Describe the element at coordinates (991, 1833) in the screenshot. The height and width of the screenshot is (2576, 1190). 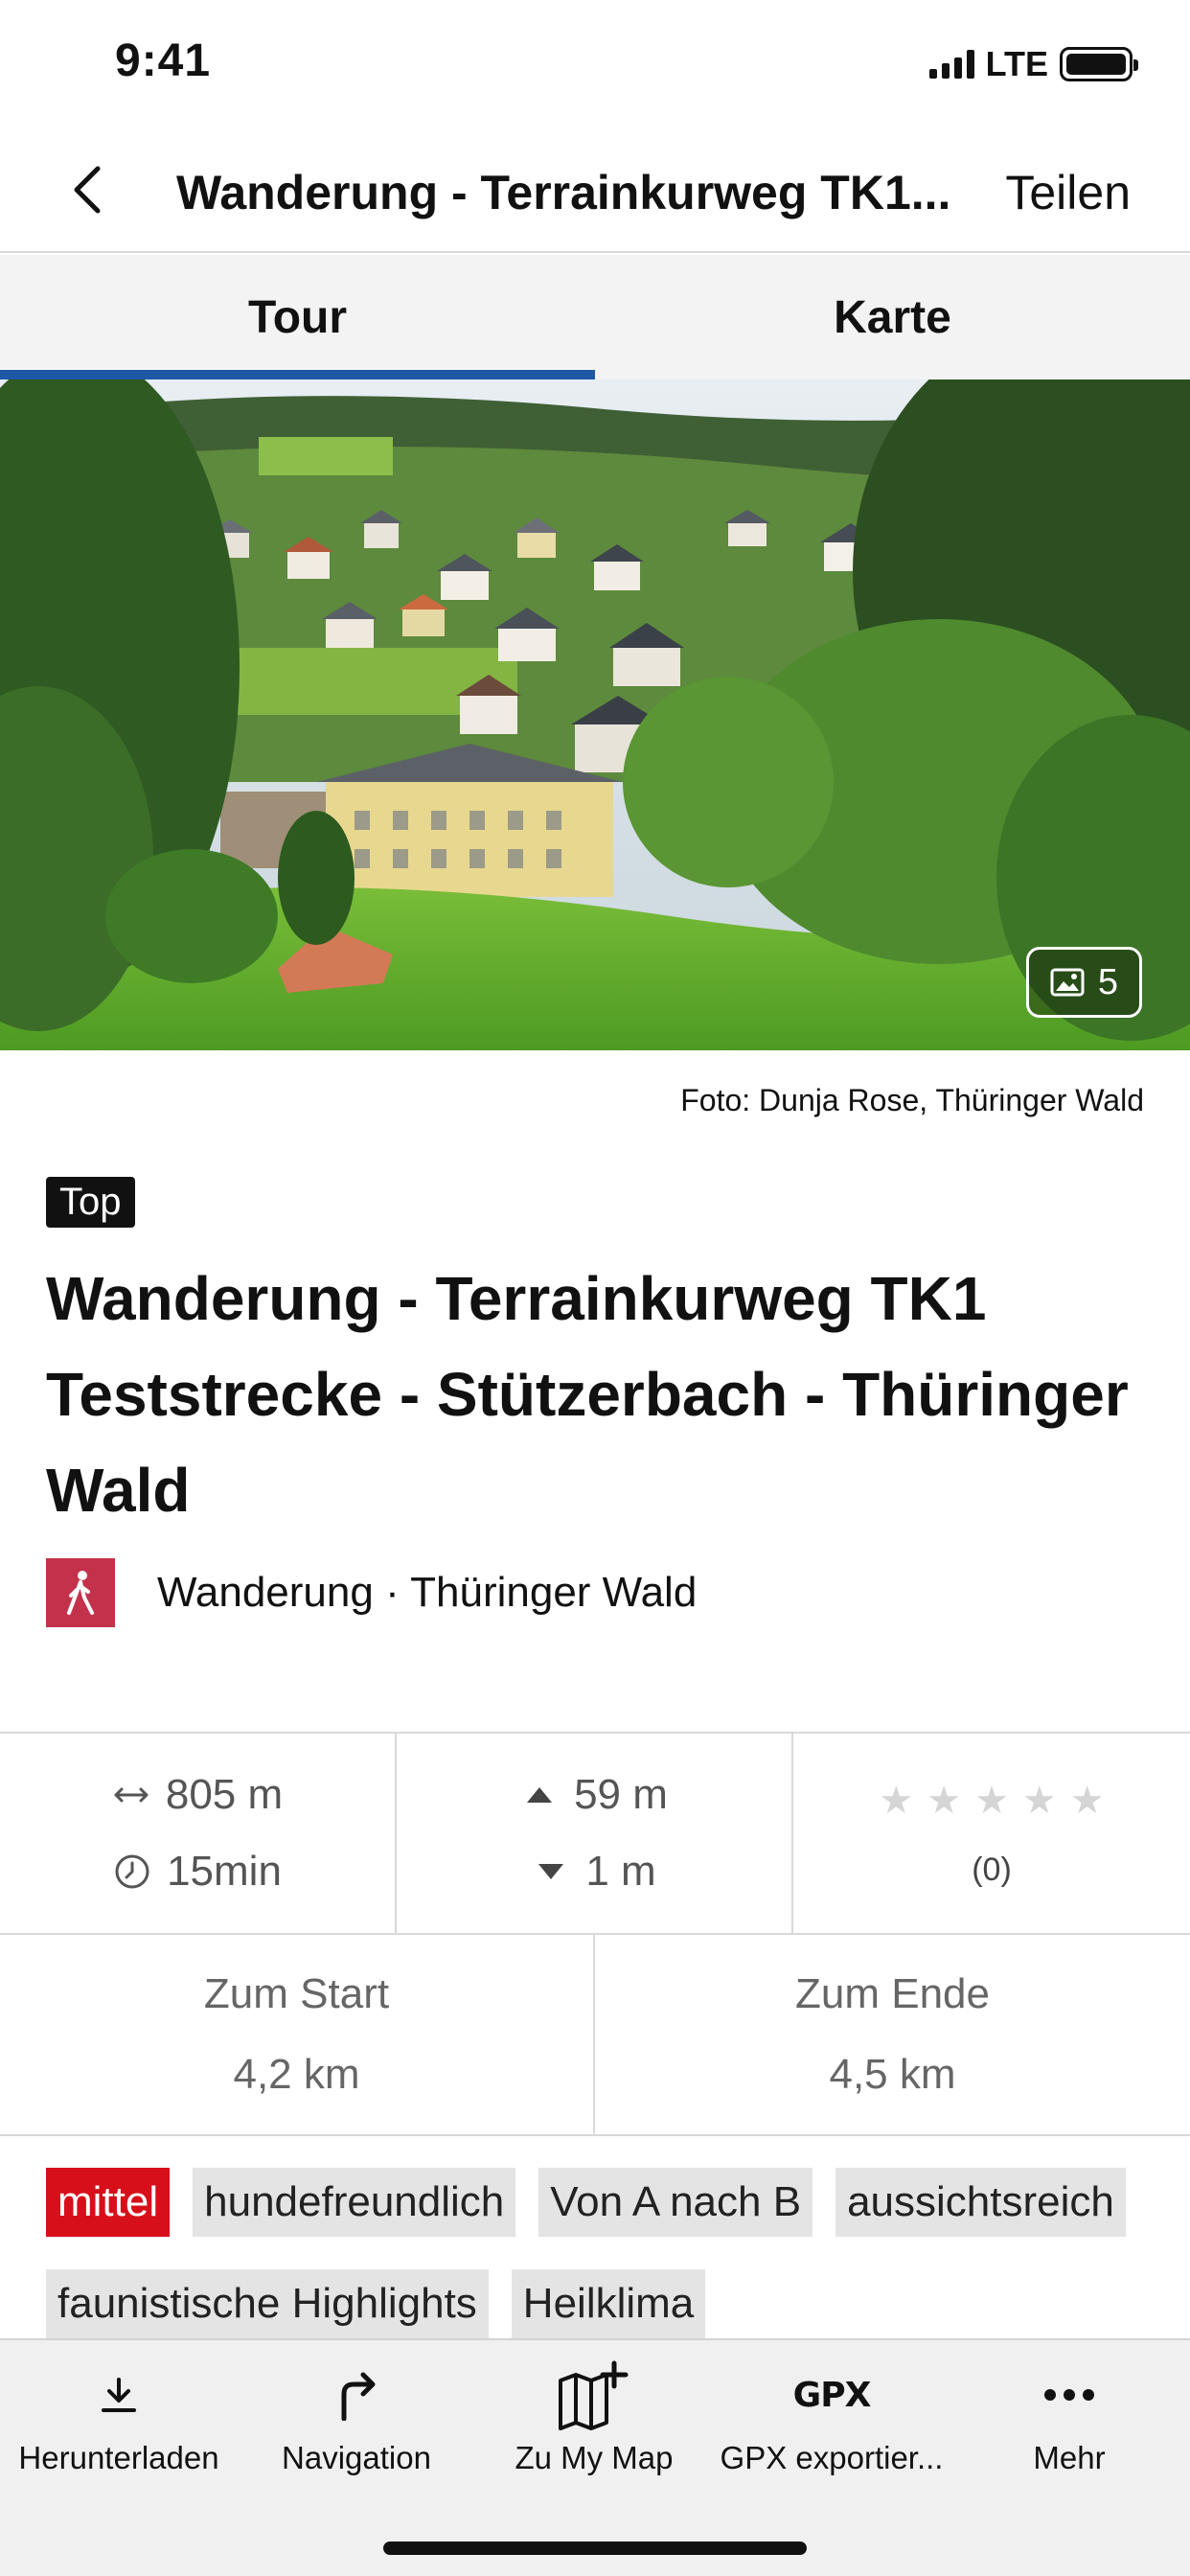
I see `stat-rating: ★ ★ ★ ★ ★ (0)` at that location.